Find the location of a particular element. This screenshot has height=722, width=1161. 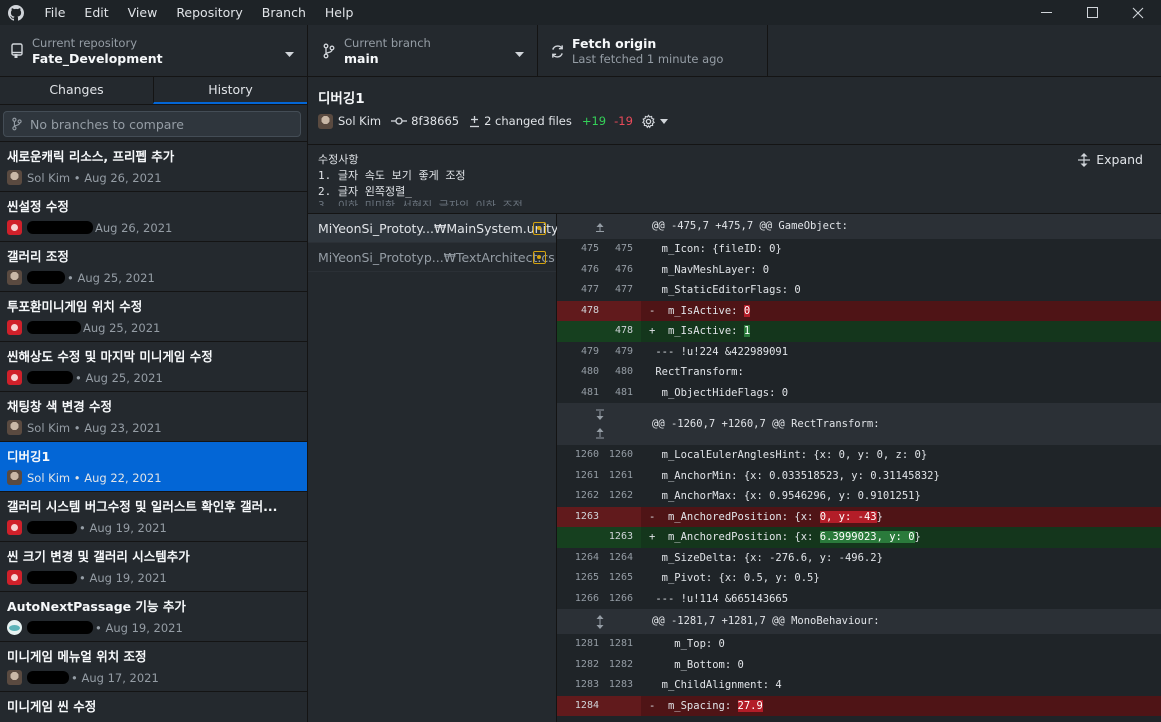

commit-item: 씬 크기 변경 및 갤러리 시스템추가 • Aug 19, 2021 is located at coordinates (153, 567).